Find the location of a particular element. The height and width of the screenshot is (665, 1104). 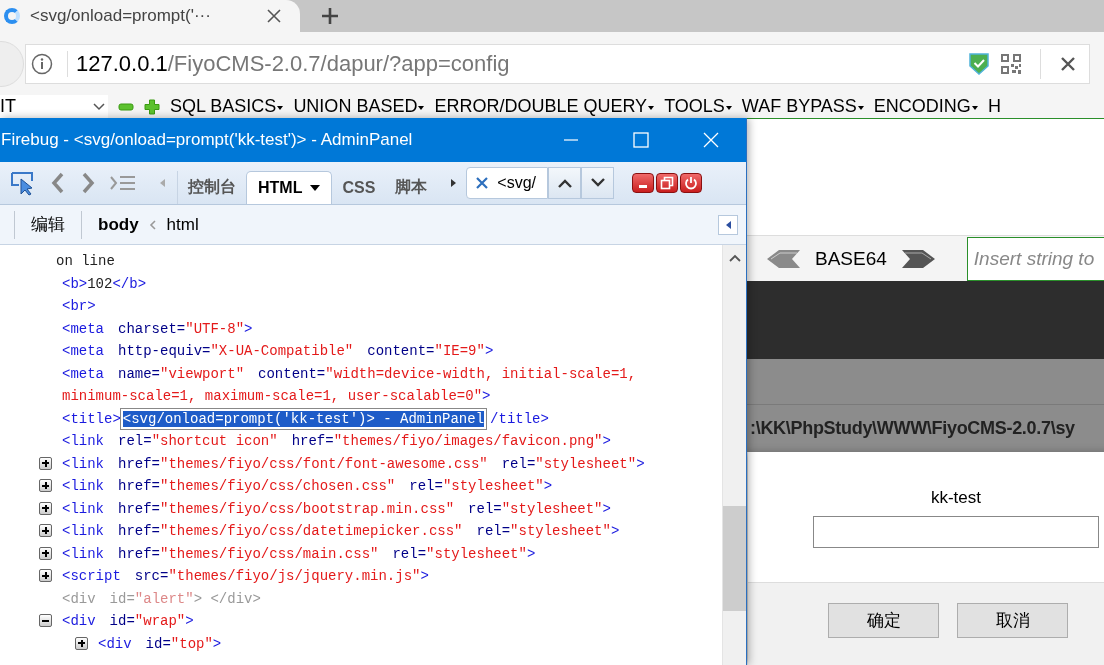

chevron-up-icon is located at coordinates (564, 183).